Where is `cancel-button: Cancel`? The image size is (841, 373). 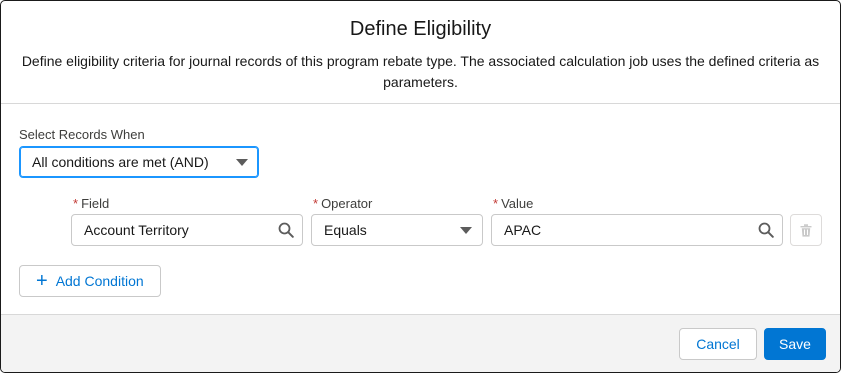 cancel-button: Cancel is located at coordinates (718, 344).